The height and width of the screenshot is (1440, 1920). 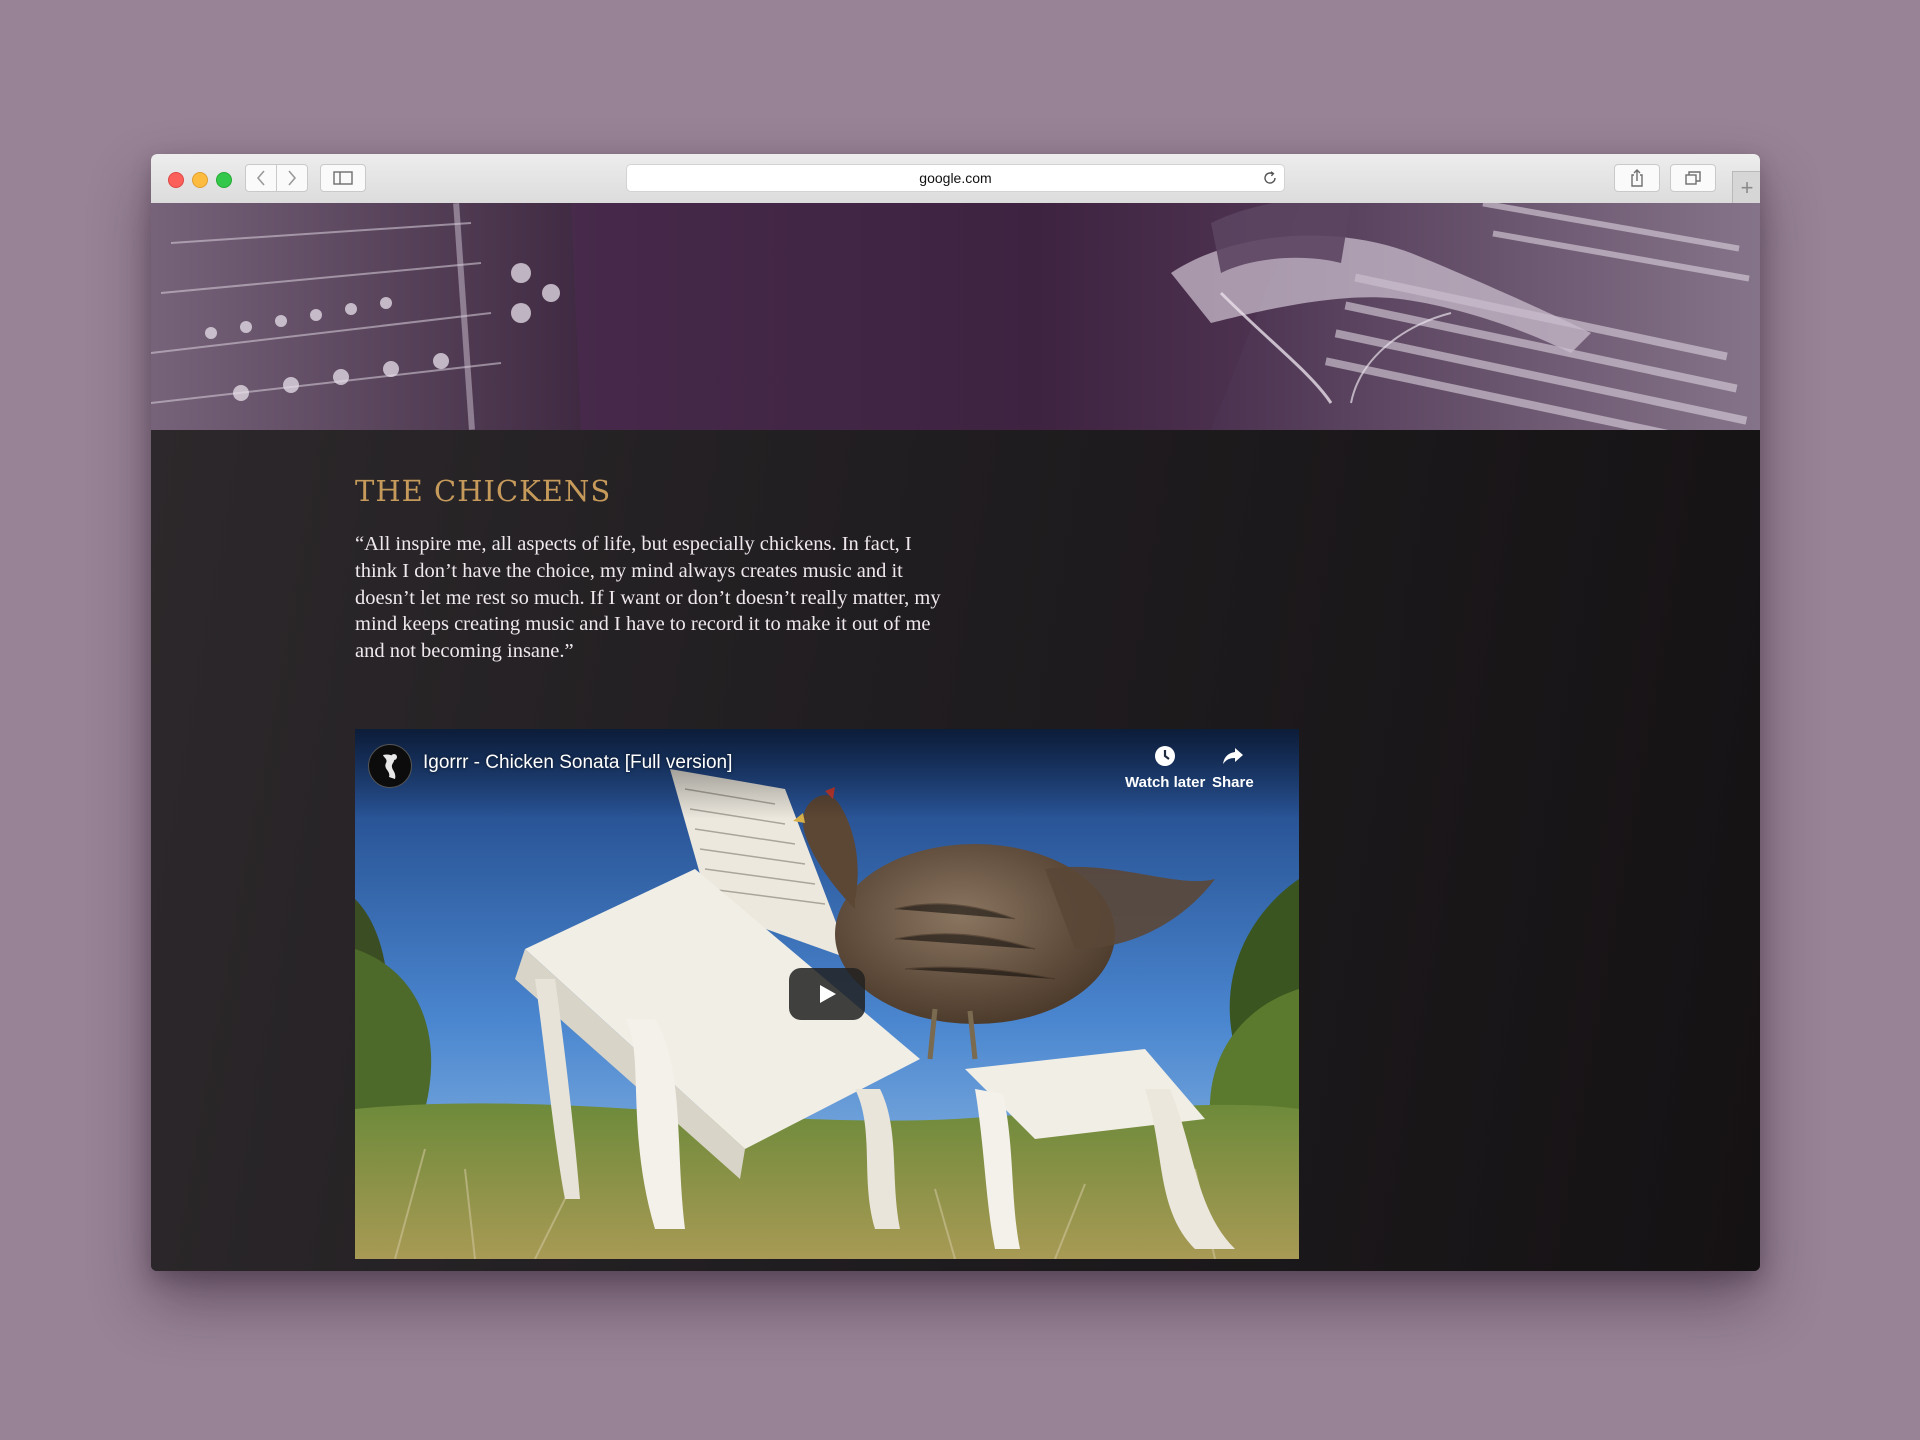 I want to click on section-title: THE CHICKENS, so click(x=483, y=491).